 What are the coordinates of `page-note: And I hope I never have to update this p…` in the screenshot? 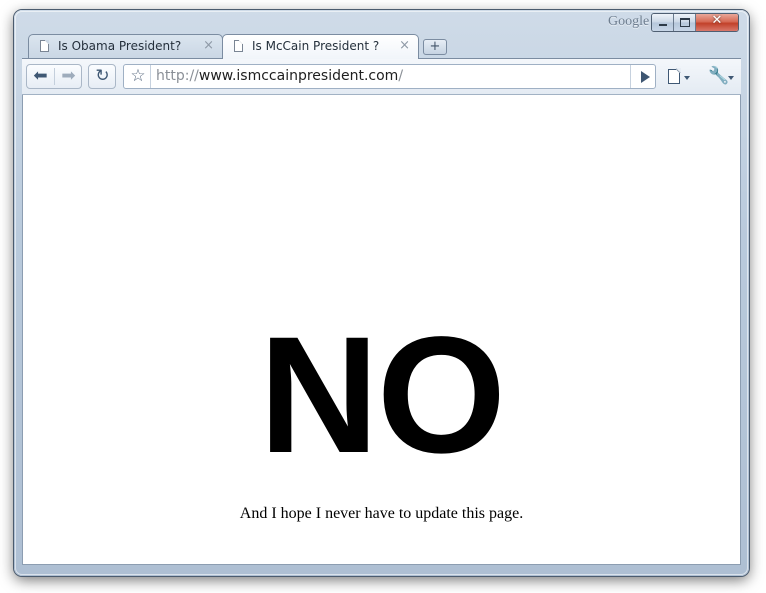 It's located at (381, 513).